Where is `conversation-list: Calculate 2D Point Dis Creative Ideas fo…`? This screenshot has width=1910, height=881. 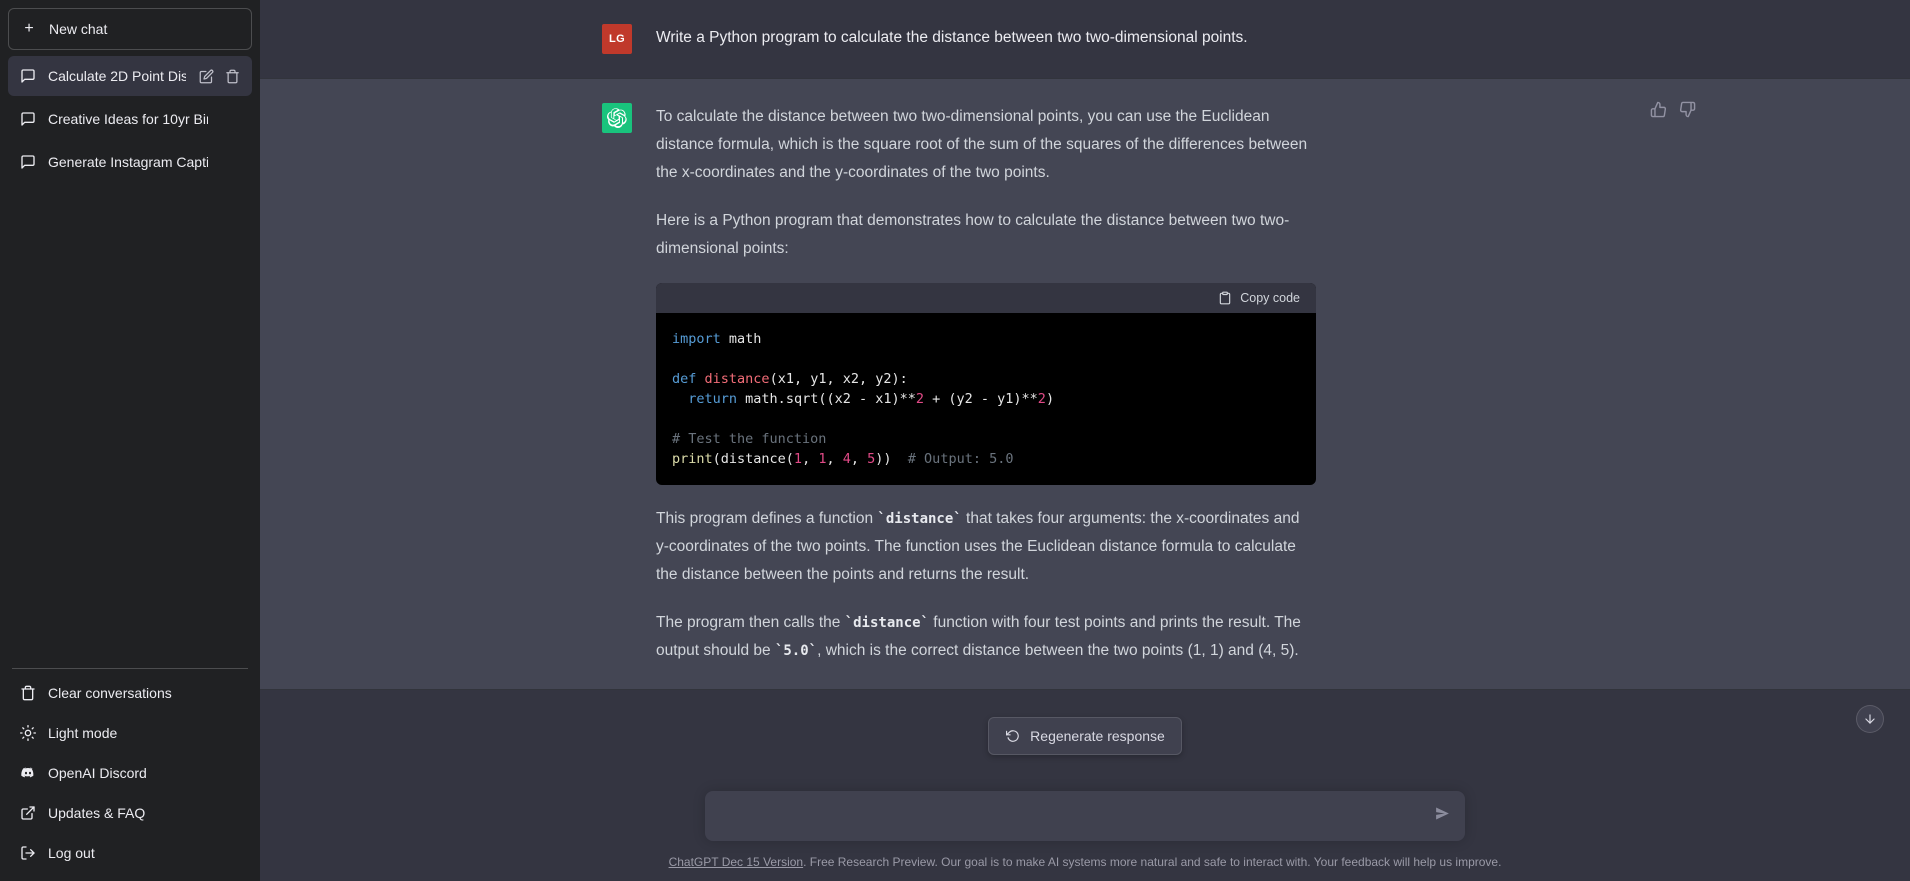 conversation-list: Calculate 2D Point Dis Creative Ideas fo… is located at coordinates (130, 120).